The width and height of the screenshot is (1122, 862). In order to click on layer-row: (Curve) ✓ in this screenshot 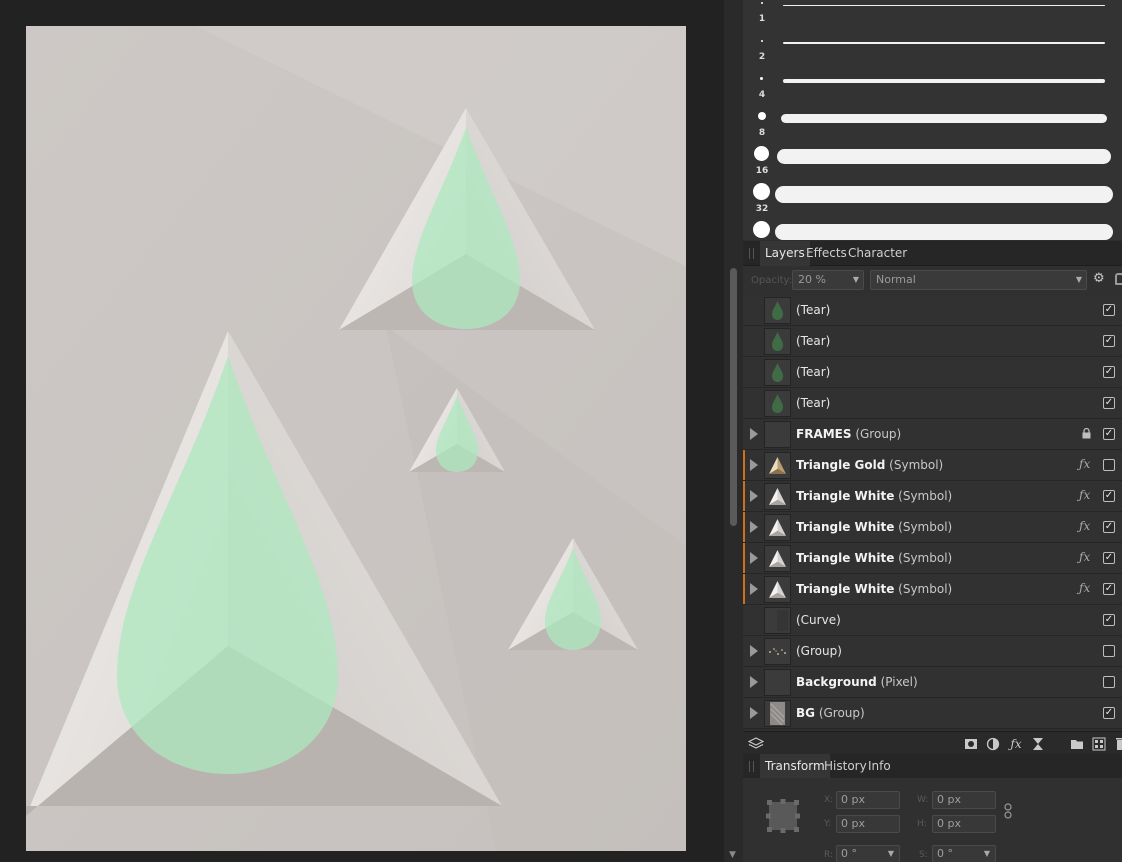, I will do `click(932, 620)`.